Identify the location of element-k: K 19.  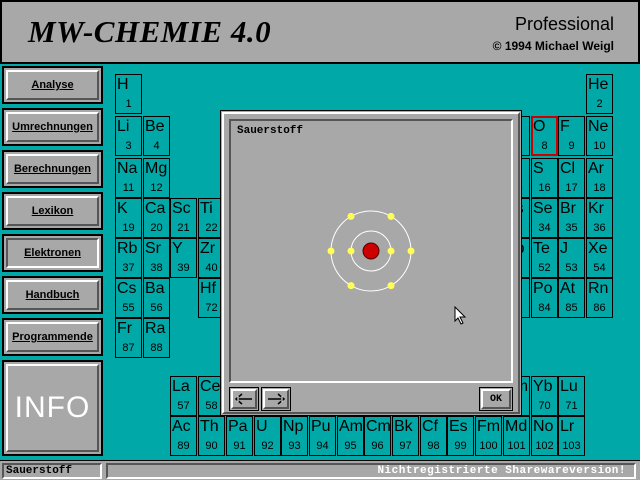
(128, 218).